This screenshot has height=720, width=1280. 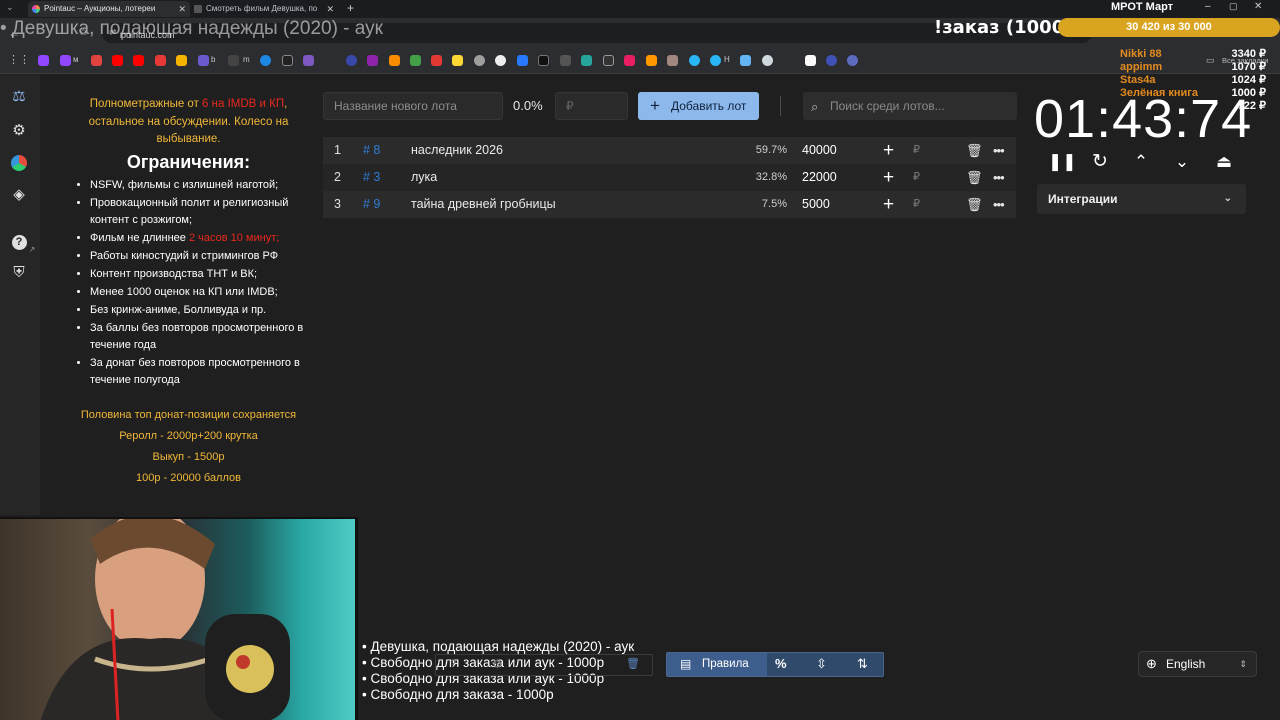 I want to click on bookmark-brown-icon, so click(x=672, y=60).